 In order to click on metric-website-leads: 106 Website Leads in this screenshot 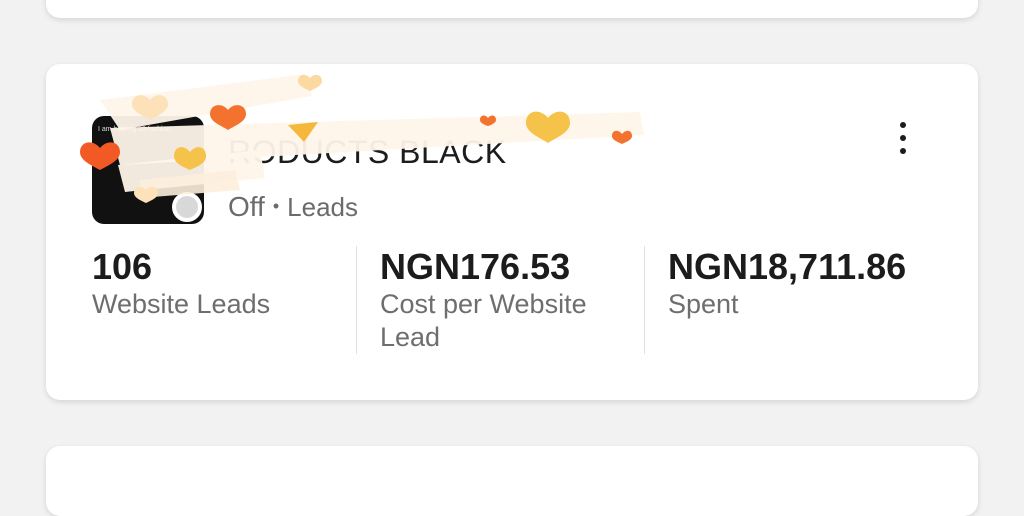, I will do `click(212, 283)`.